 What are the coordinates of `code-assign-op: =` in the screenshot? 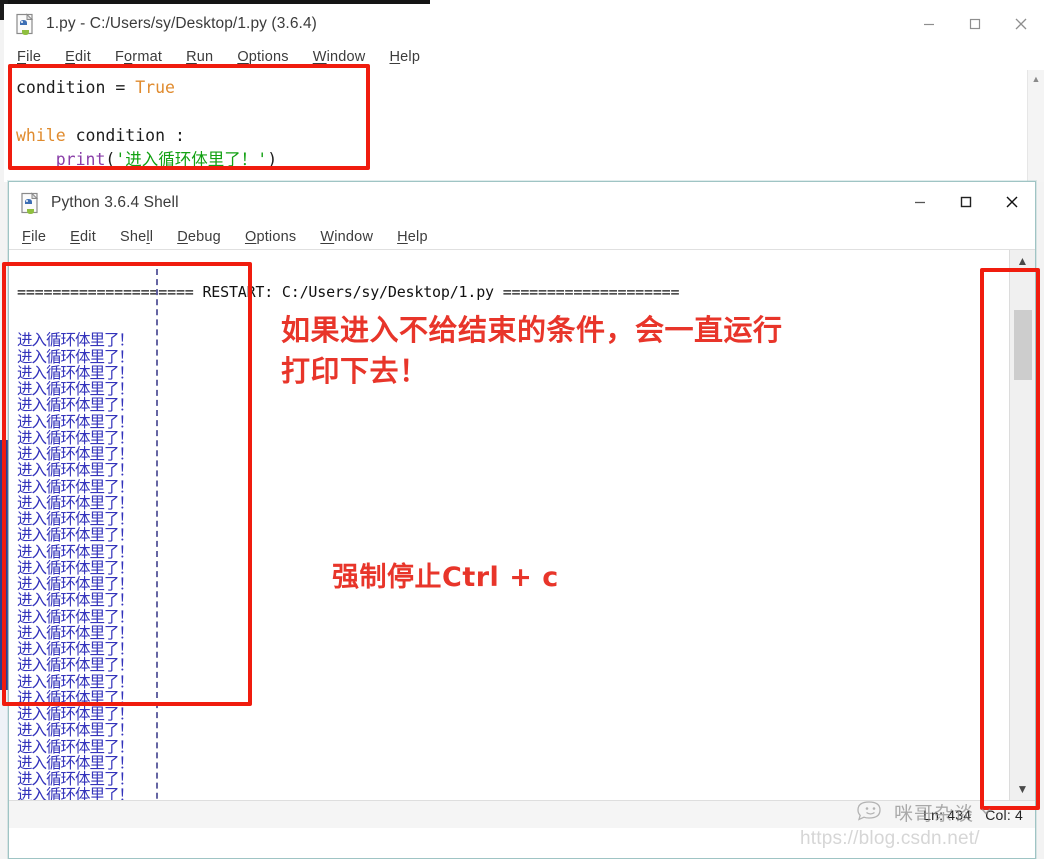 It's located at (120, 87).